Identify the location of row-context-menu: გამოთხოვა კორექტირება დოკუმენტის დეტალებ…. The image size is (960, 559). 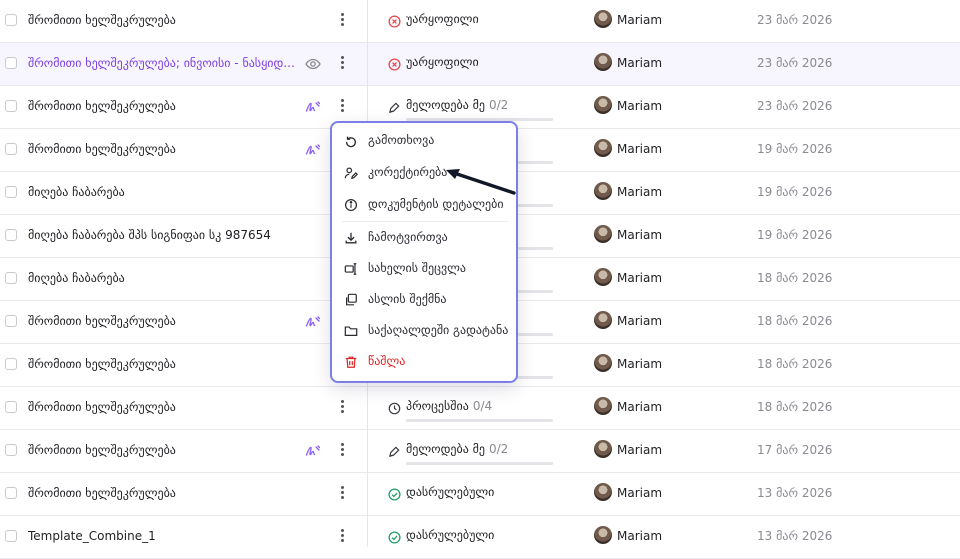
(424, 252).